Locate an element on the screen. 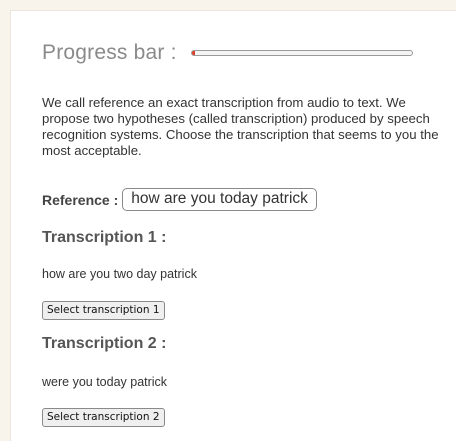  reference-row: Reference : how are you today patrick is located at coordinates (179, 199).